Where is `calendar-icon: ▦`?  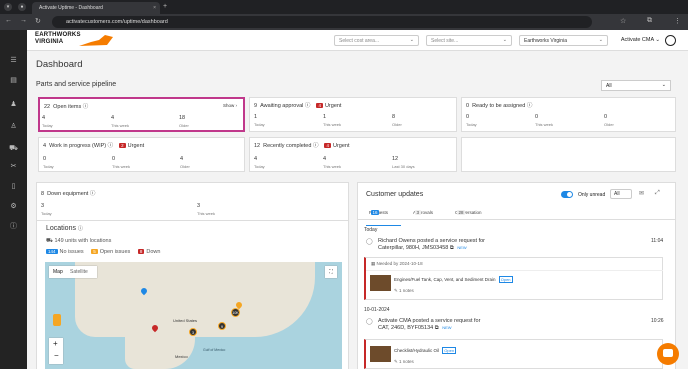
calendar-icon: ▦ is located at coordinates (373, 263).